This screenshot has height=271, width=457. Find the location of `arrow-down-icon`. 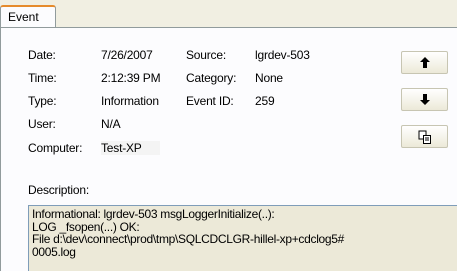

arrow-down-icon is located at coordinates (424, 99).